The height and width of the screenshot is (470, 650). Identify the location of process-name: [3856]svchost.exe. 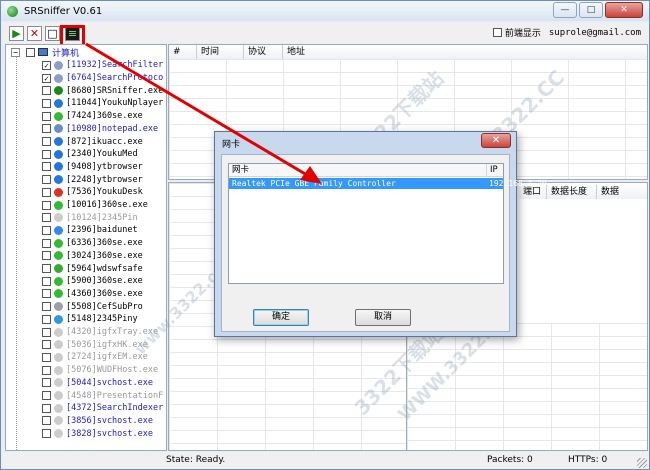
(109, 420).